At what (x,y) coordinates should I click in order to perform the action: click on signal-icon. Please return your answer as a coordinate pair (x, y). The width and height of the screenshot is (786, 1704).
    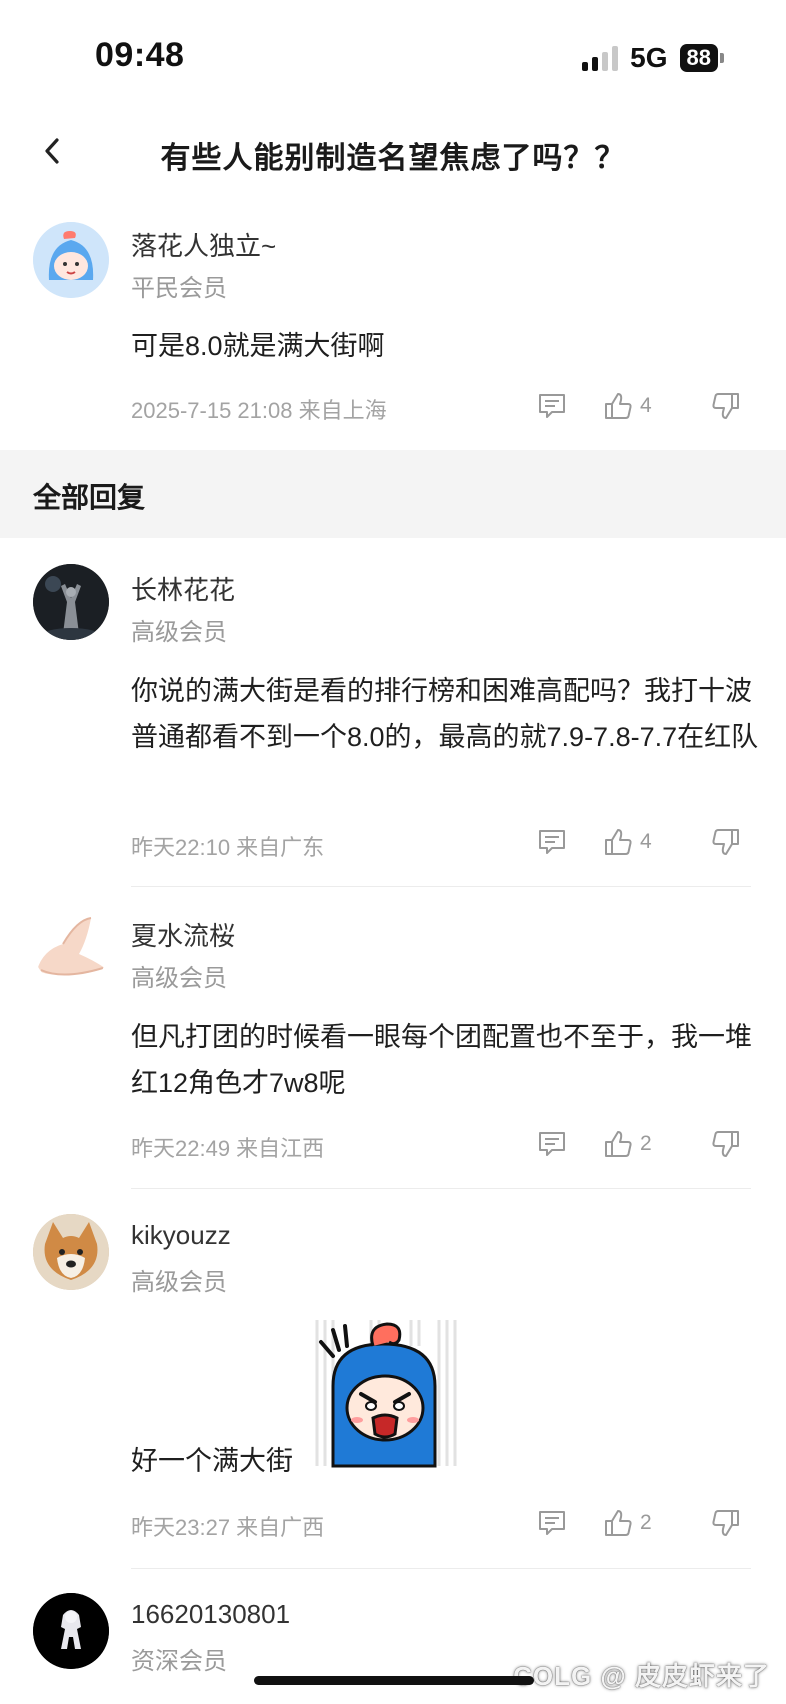
    Looking at the image, I should click on (600, 58).